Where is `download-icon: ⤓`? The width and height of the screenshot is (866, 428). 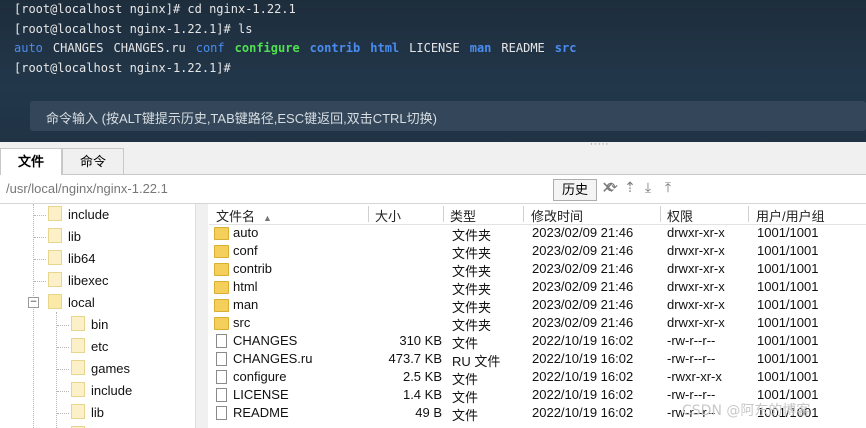
download-icon: ⤓ is located at coordinates (648, 188).